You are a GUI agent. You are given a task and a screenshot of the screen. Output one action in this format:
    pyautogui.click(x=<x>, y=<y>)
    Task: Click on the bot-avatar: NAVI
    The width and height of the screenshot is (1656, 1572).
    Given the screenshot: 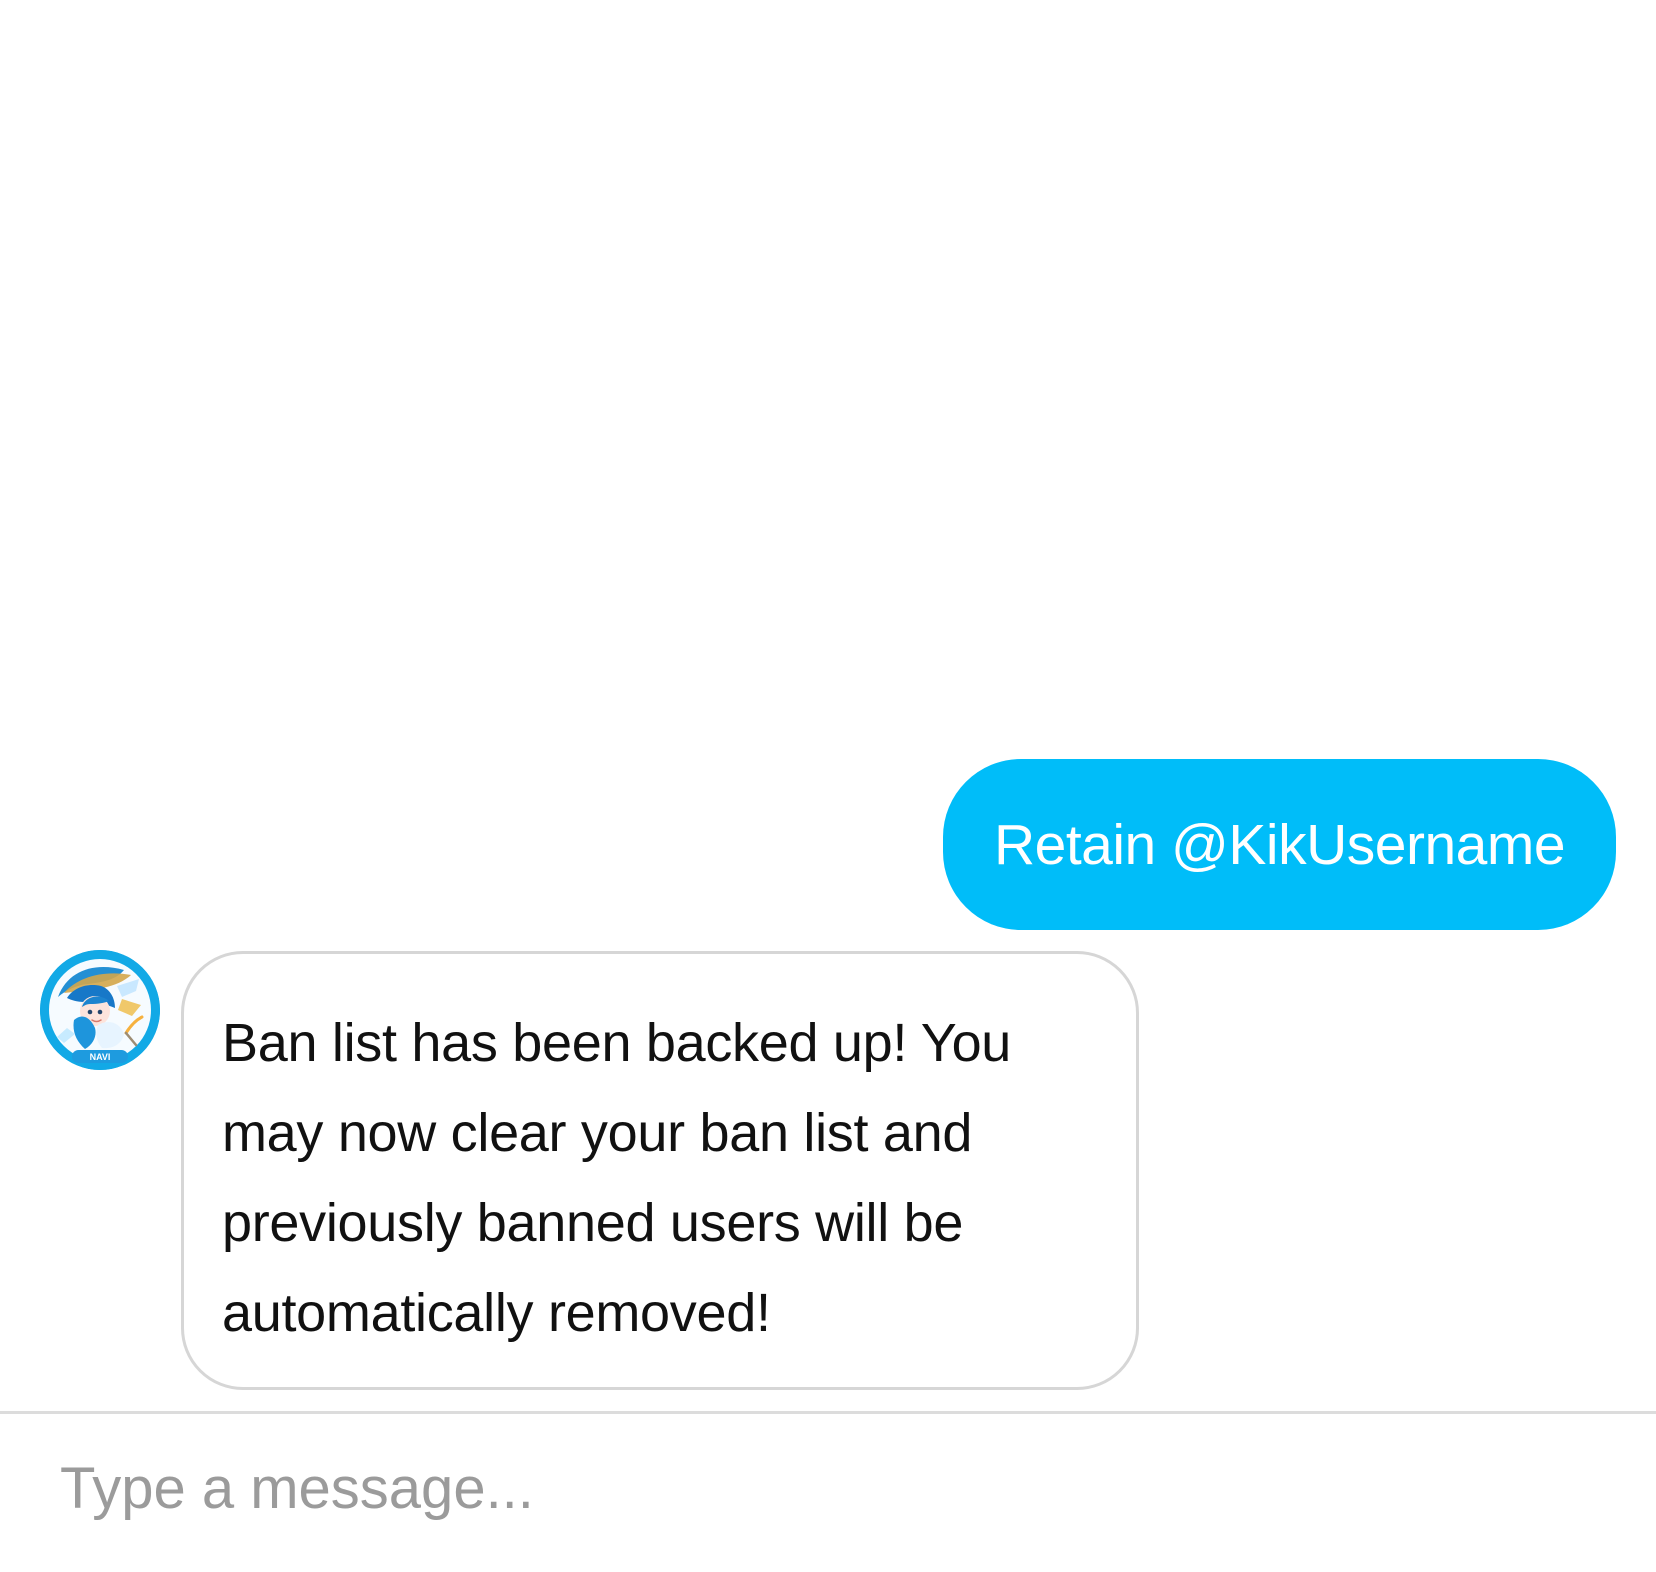 What is the action you would take?
    pyautogui.click(x=100, y=1010)
    